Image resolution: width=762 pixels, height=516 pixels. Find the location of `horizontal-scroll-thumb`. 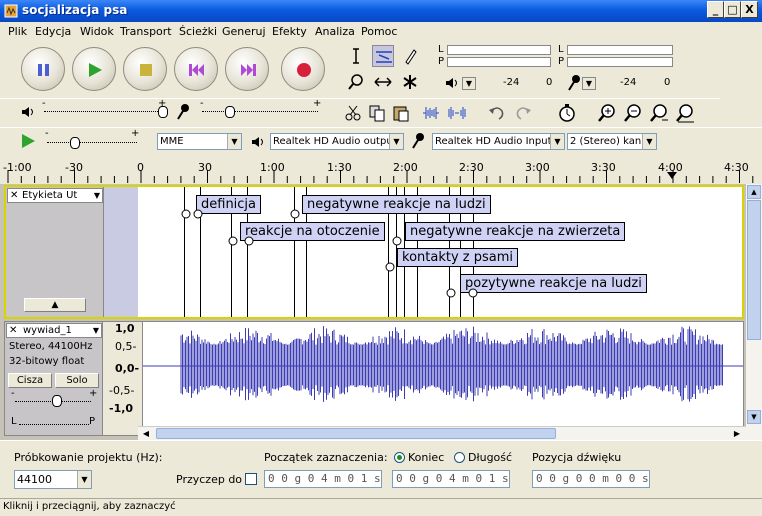

horizontal-scroll-thumb is located at coordinates (356, 433).